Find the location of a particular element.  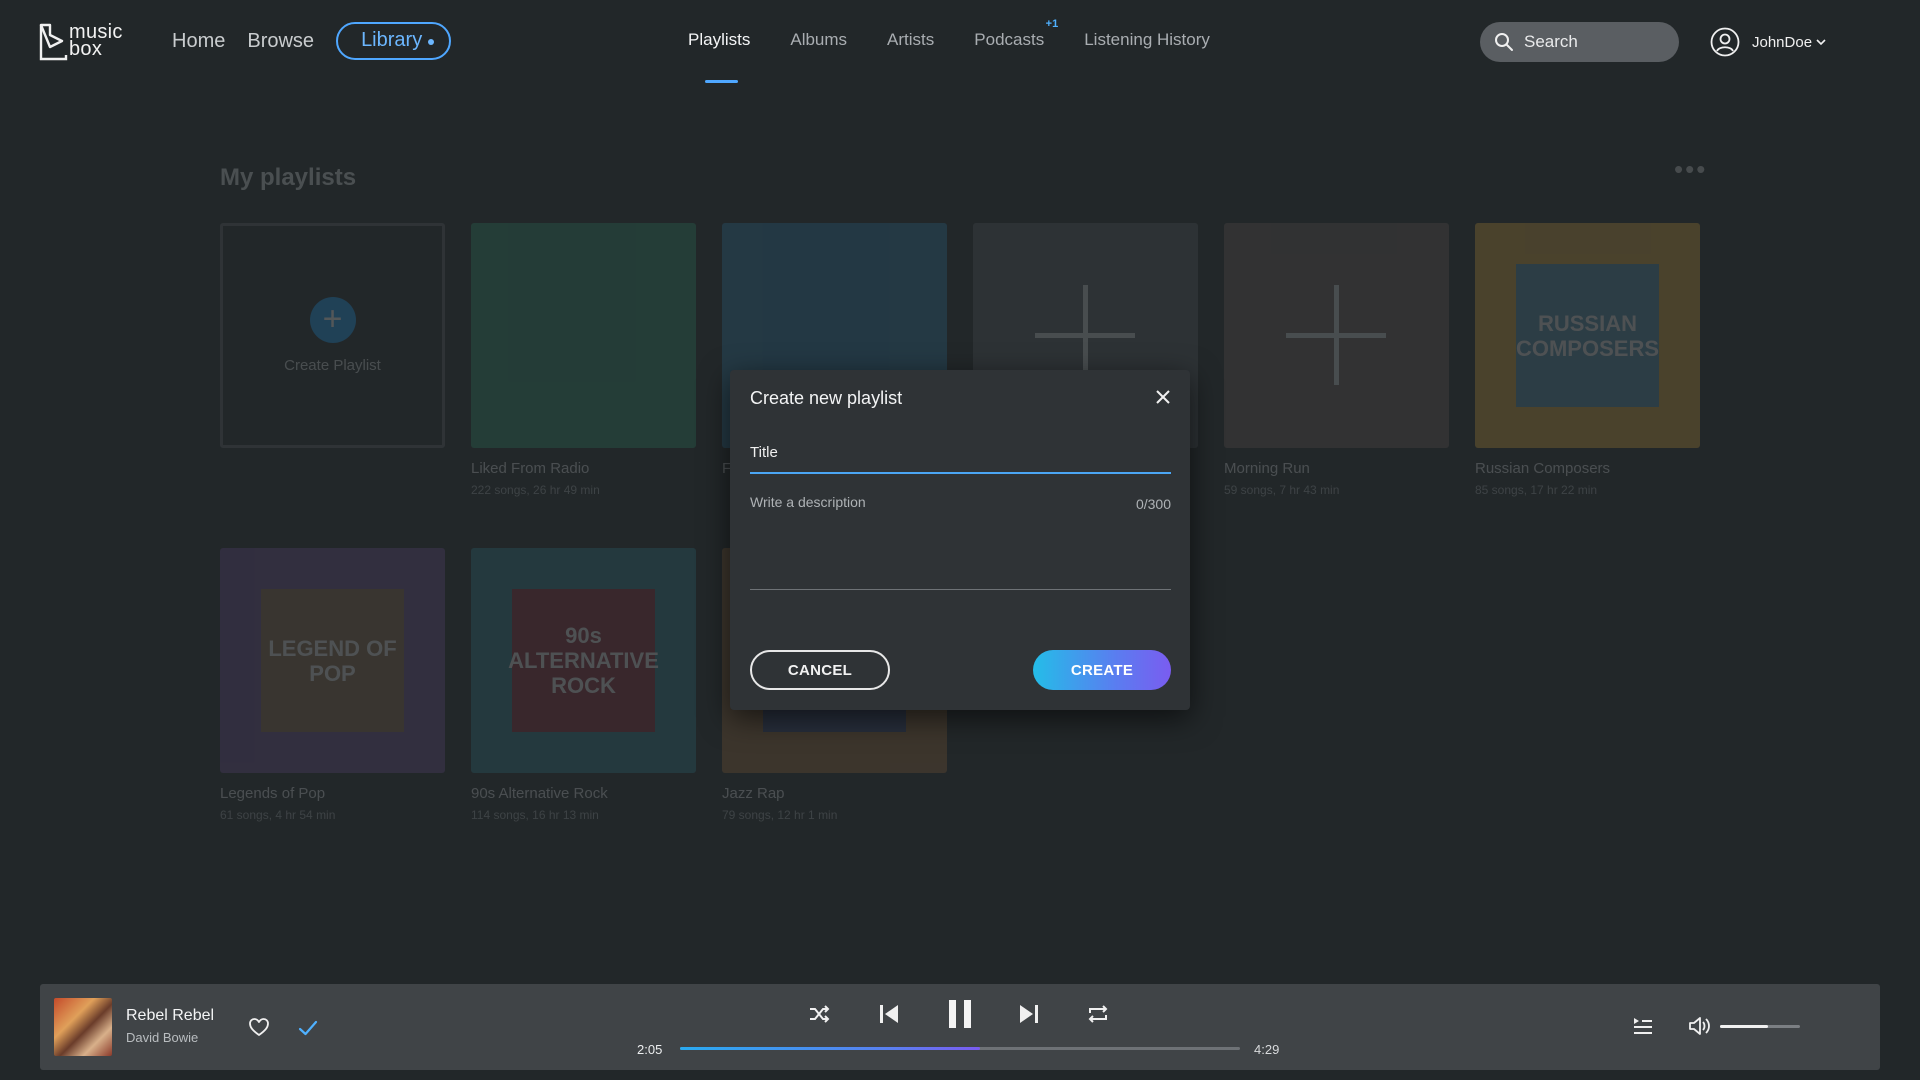

playlist-cover-text: LEGEND OF POP is located at coordinates (332, 660).